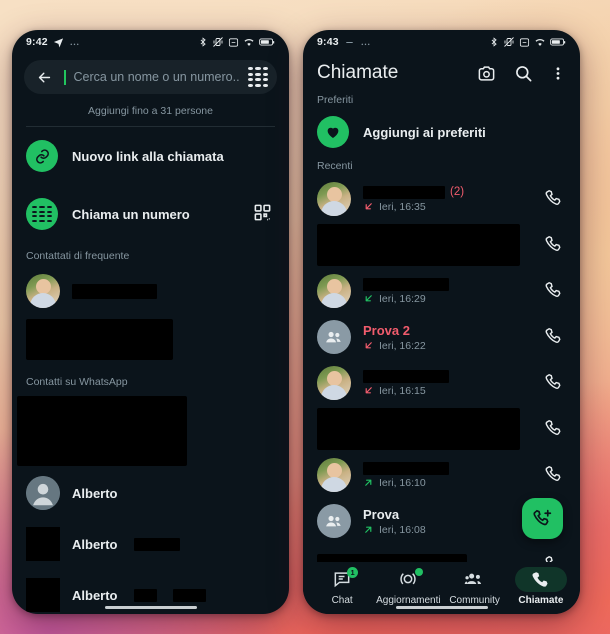 The height and width of the screenshot is (634, 610). I want to click on tab-updates-label: Aggiornamenti, so click(408, 600).